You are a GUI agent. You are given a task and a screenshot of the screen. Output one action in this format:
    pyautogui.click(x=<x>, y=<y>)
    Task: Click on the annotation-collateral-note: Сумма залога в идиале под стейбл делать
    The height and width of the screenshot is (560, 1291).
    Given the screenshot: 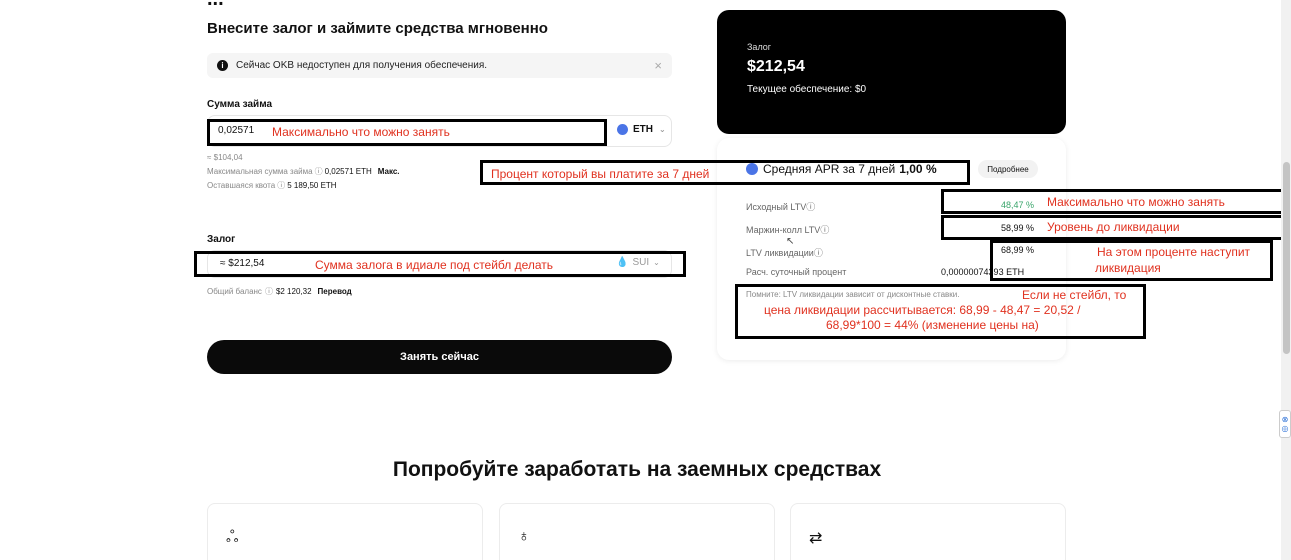 What is the action you would take?
    pyautogui.click(x=434, y=265)
    